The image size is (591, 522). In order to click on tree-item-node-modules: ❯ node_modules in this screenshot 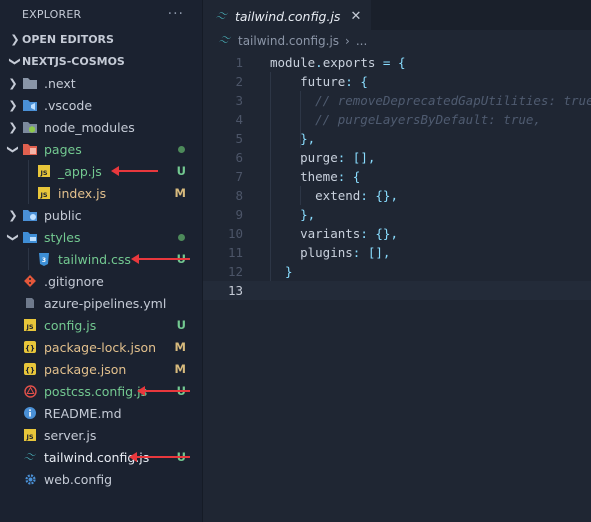, I will do `click(101, 127)`.